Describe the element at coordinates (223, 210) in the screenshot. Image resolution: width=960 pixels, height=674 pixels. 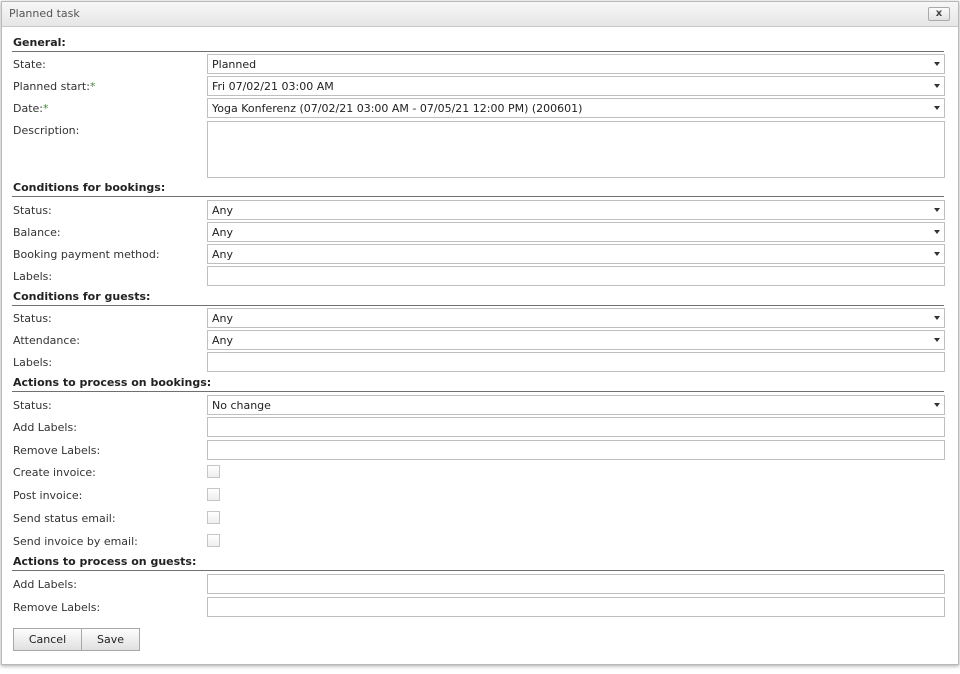
I see `booking-status-value: Any` at that location.